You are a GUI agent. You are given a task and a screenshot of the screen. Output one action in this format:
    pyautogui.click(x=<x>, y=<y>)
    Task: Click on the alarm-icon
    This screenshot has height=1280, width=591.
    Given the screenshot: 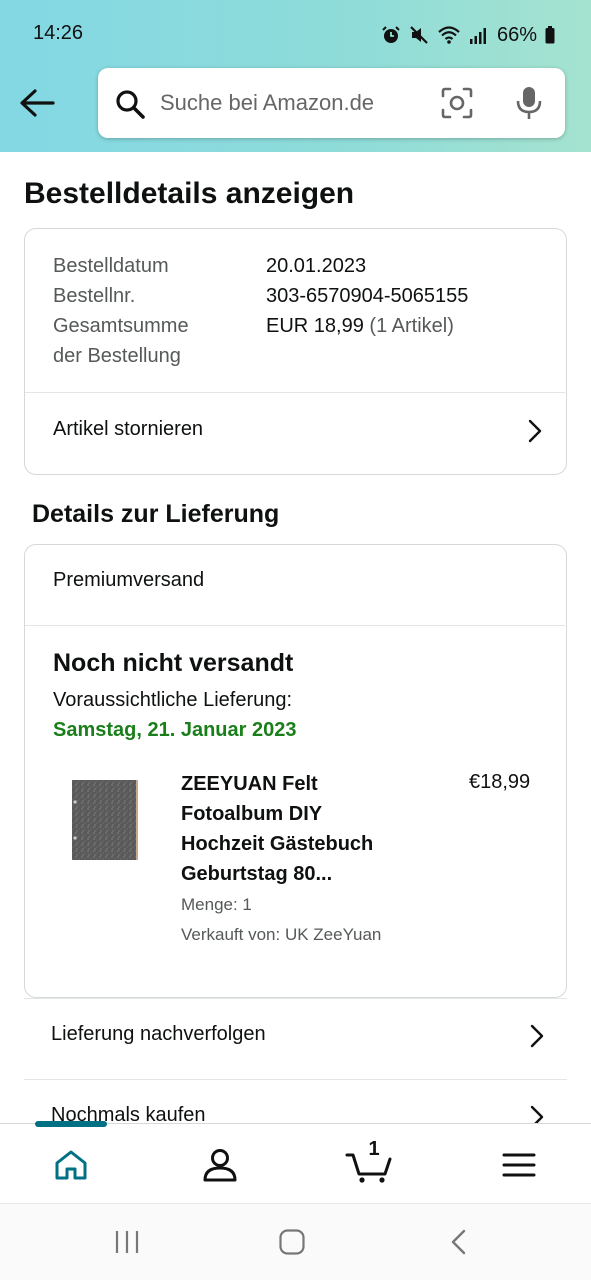 What is the action you would take?
    pyautogui.click(x=391, y=34)
    